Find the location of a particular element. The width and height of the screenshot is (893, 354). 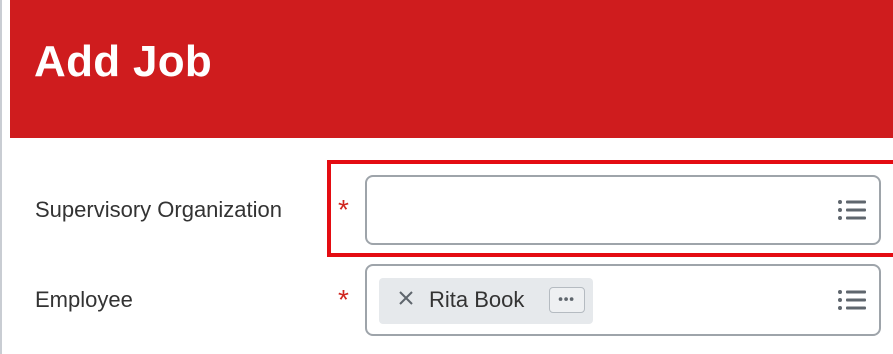

selected-employee-chip: Rita Book is located at coordinates (486, 301).